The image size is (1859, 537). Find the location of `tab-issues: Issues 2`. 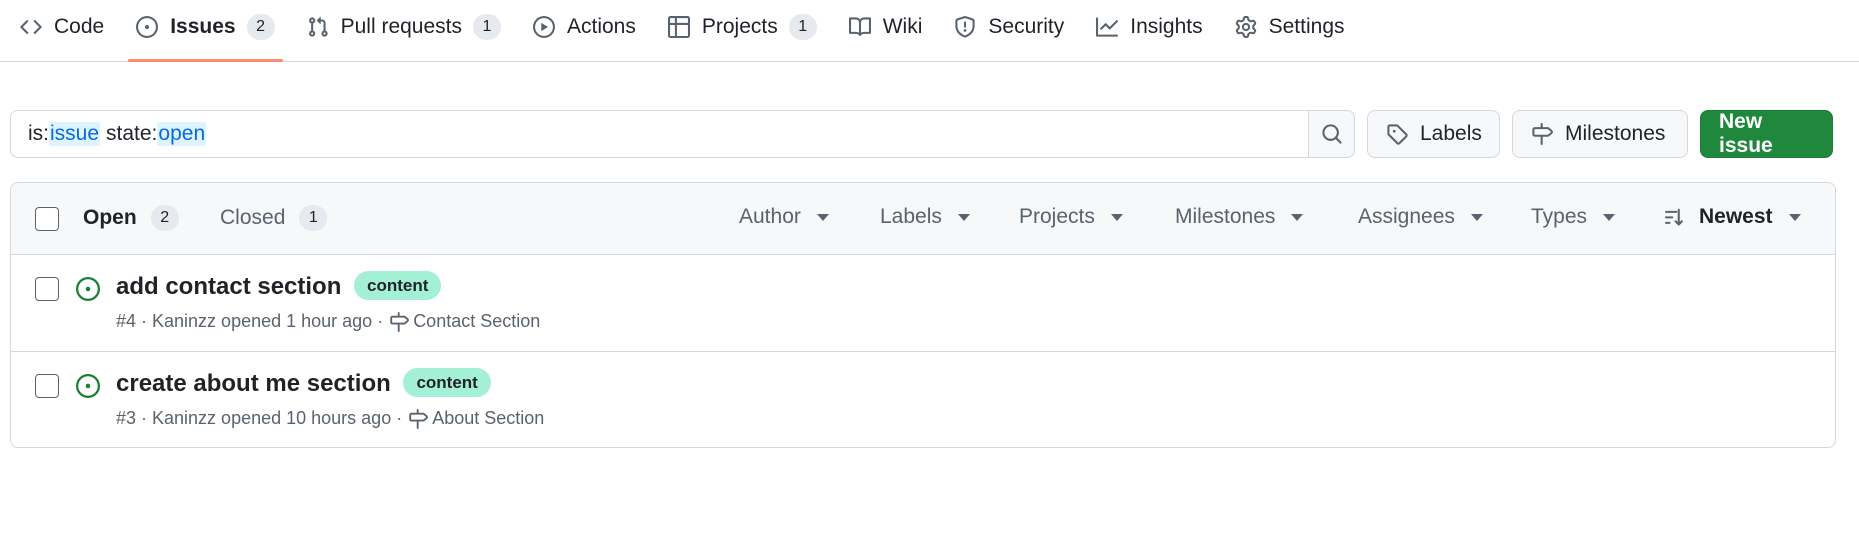

tab-issues: Issues 2 is located at coordinates (205, 31).